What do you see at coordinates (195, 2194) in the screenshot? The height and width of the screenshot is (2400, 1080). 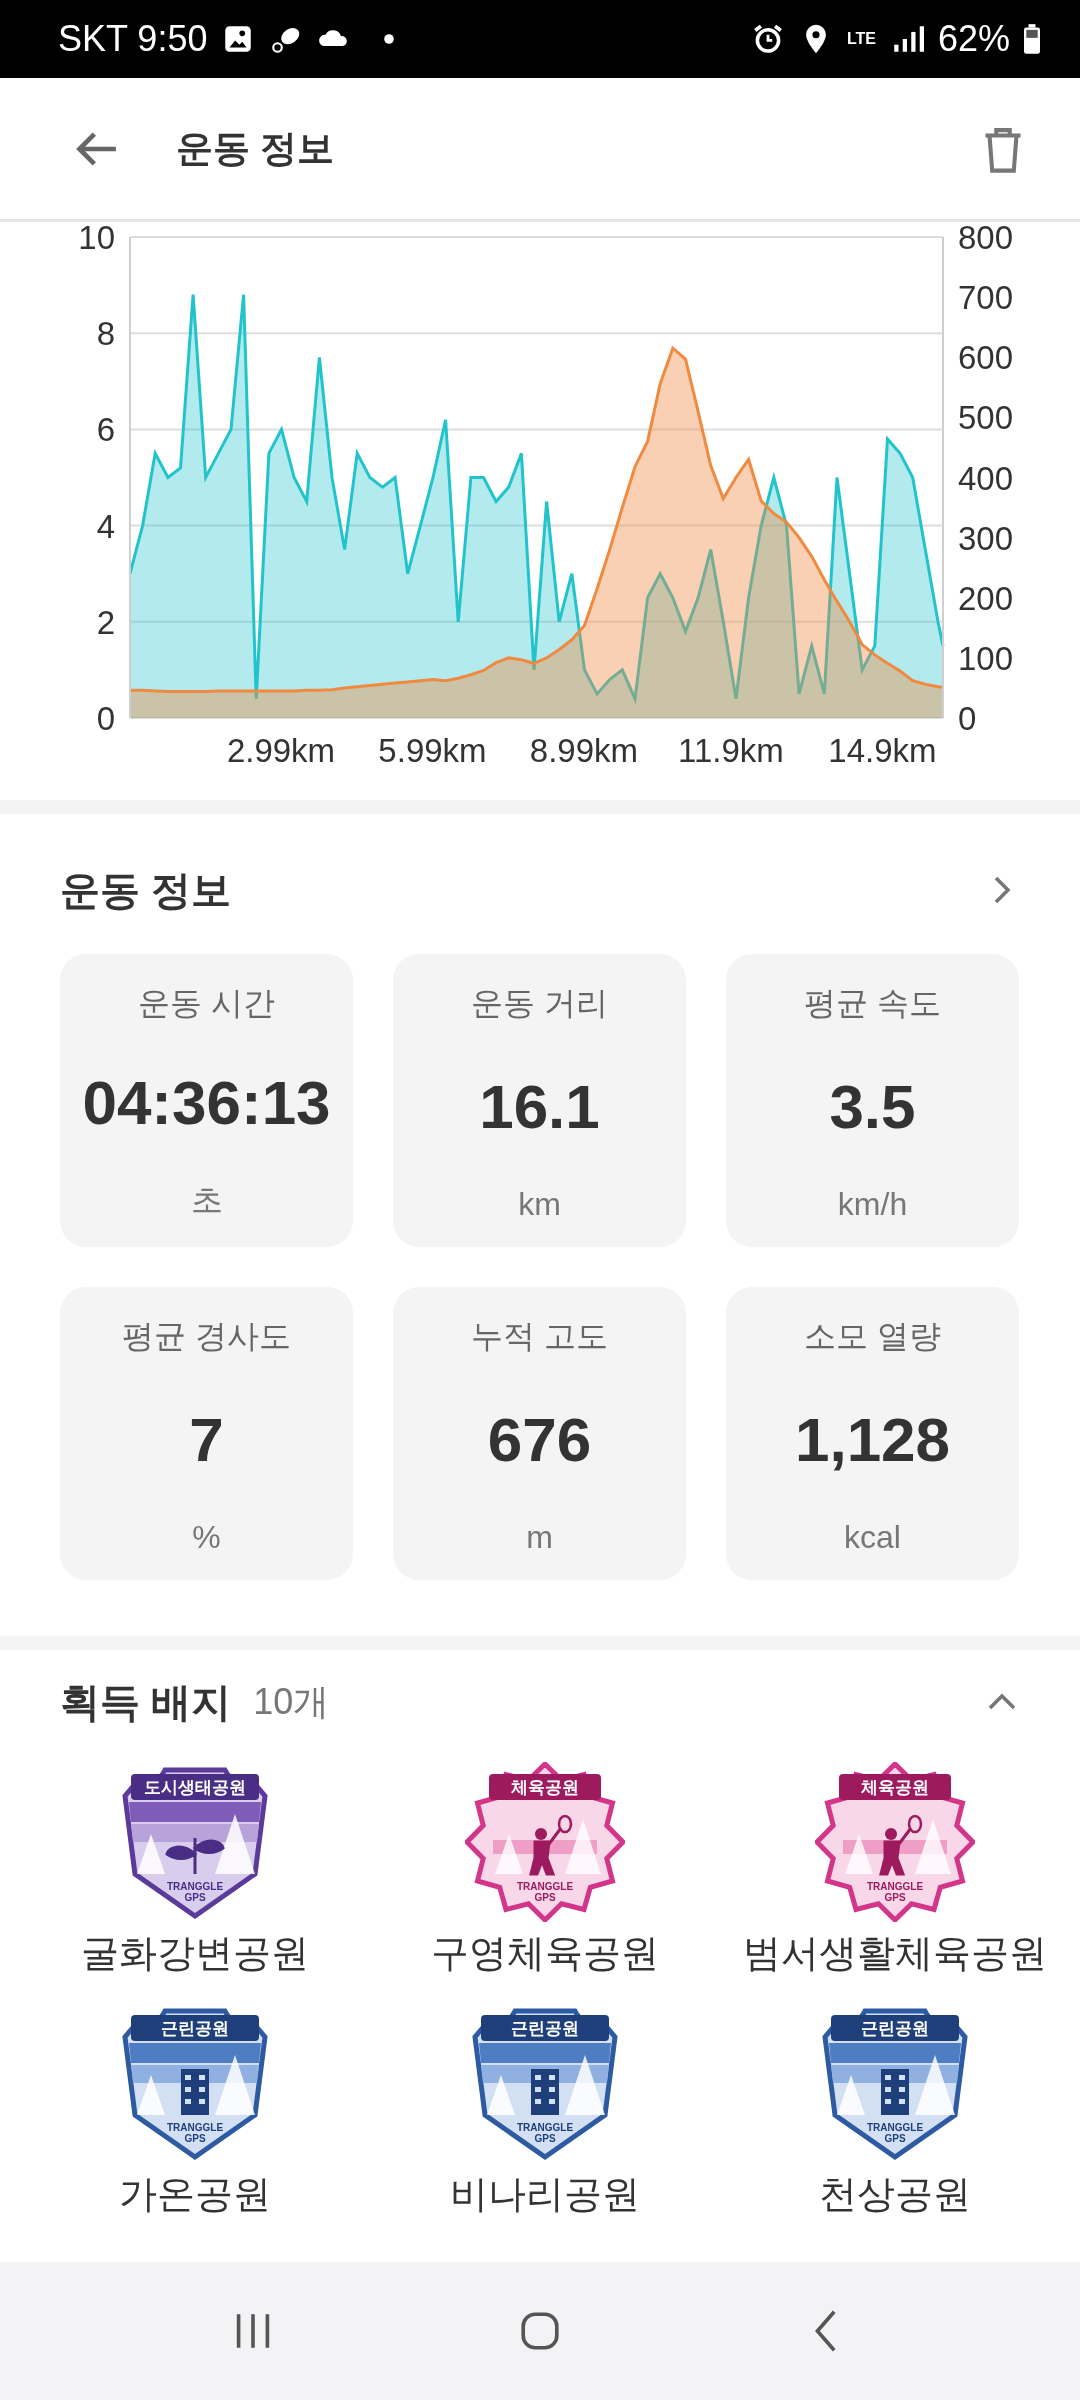 I see `badge-name: 가온공원` at bounding box center [195, 2194].